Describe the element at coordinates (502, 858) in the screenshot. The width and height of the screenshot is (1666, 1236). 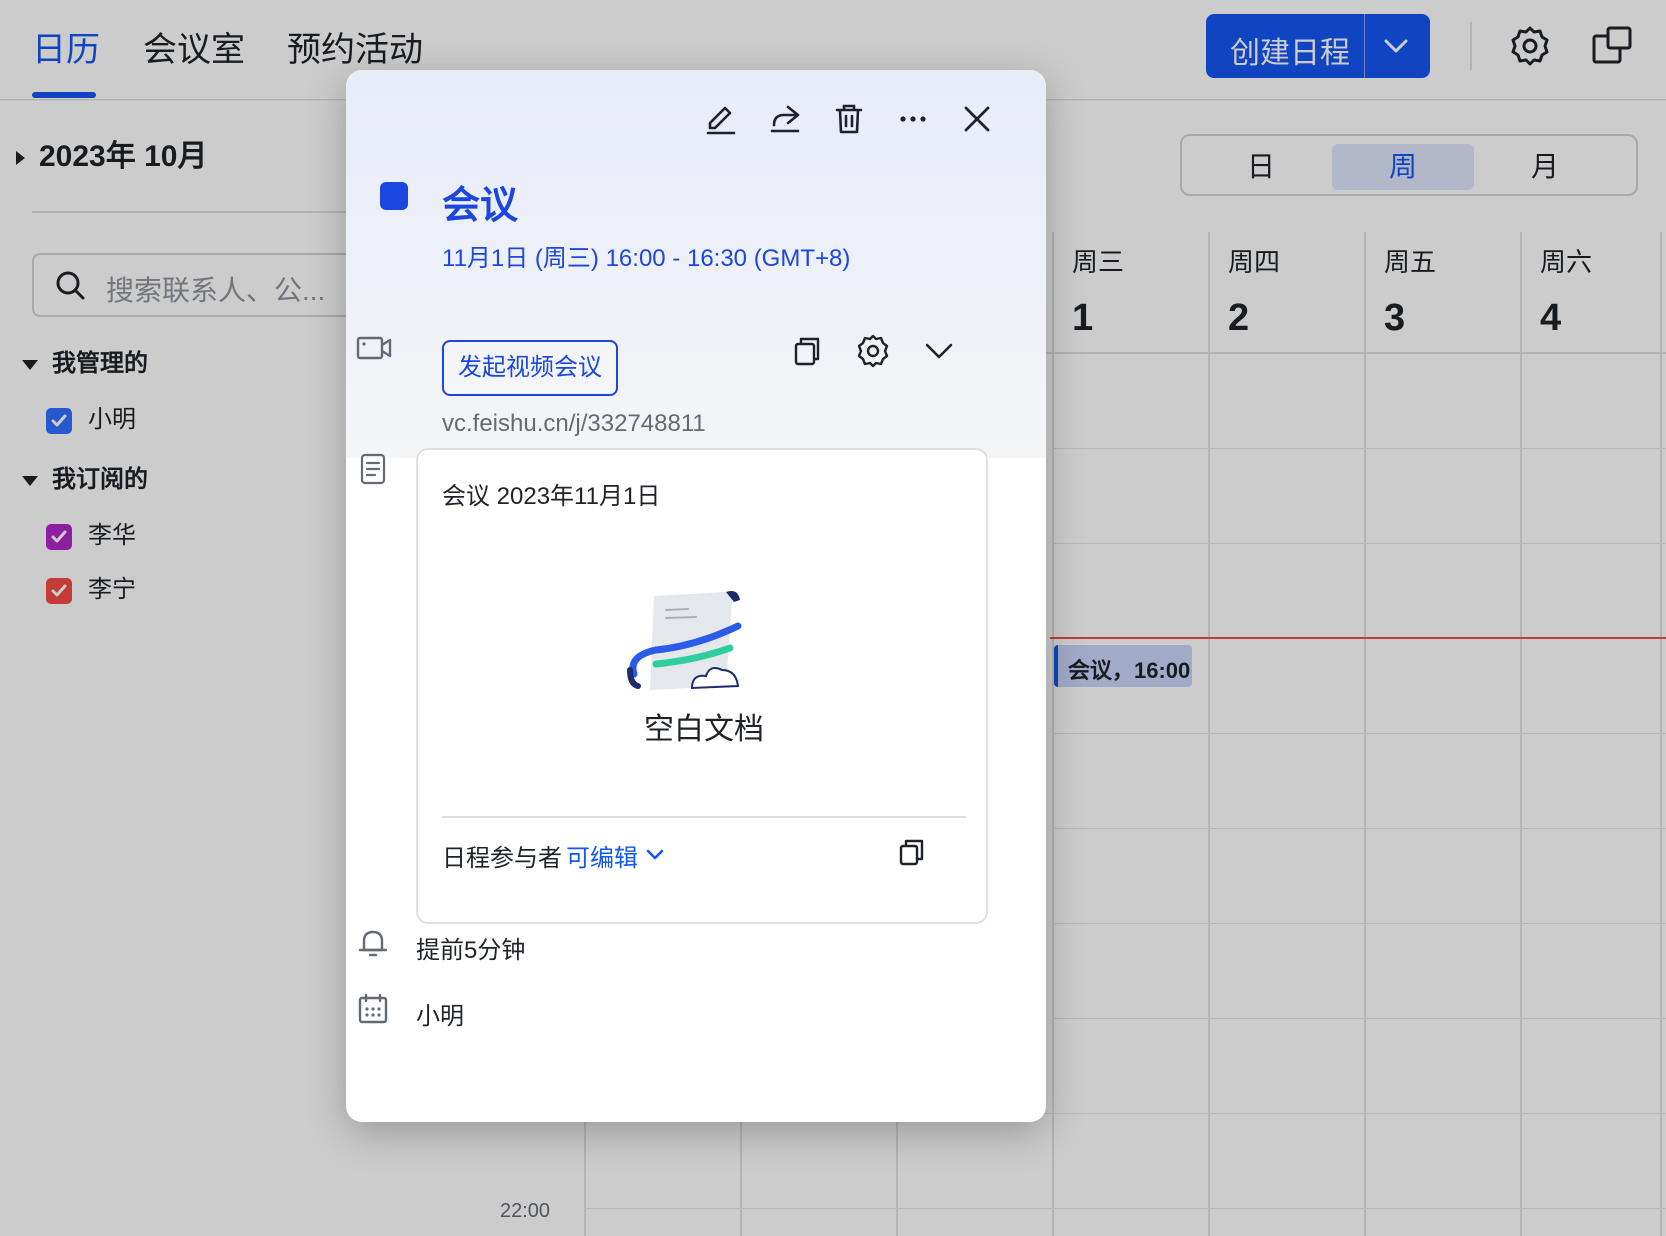
I see `doc-permission-label: 日程参与者` at that location.